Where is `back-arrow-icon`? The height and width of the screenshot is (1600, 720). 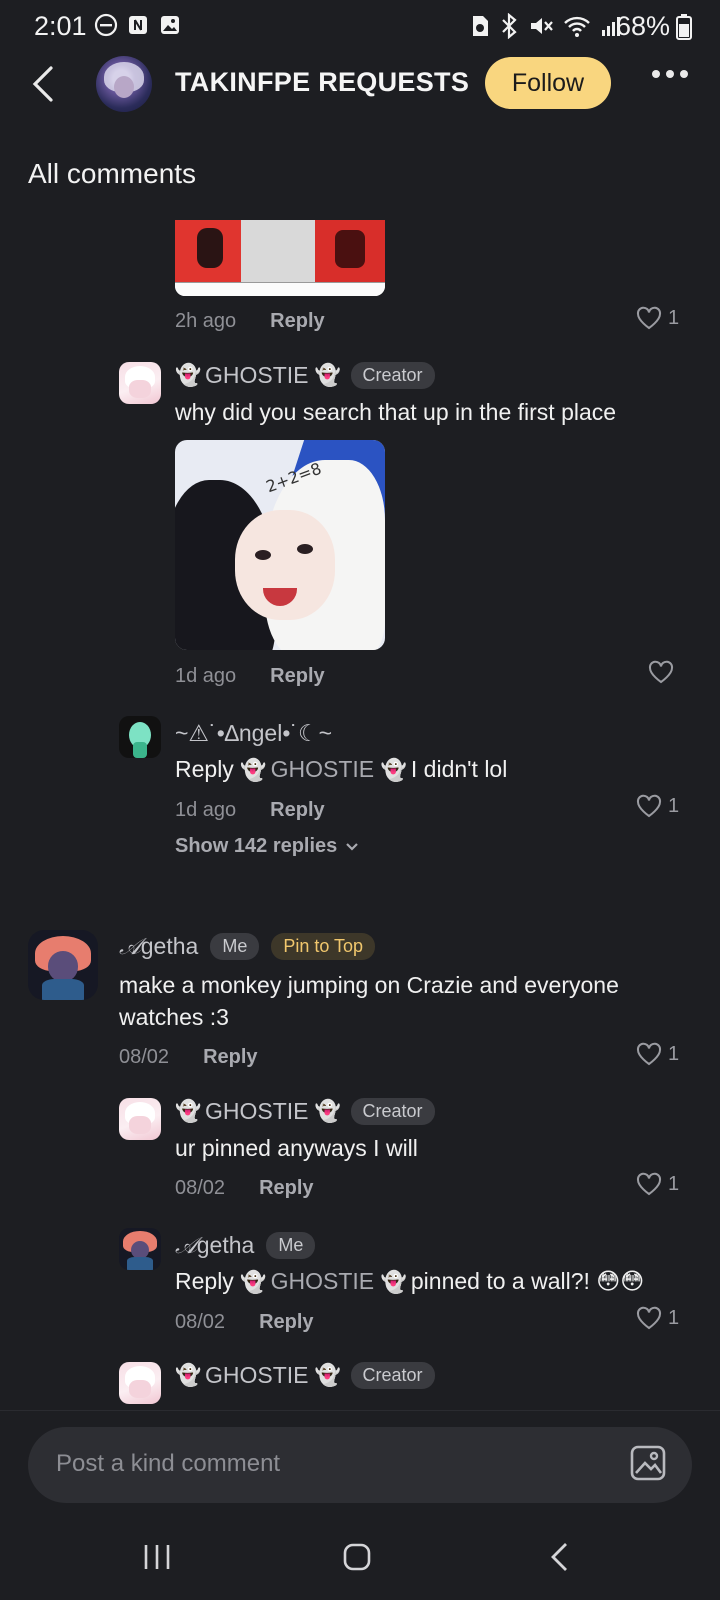 back-arrow-icon is located at coordinates (42, 84).